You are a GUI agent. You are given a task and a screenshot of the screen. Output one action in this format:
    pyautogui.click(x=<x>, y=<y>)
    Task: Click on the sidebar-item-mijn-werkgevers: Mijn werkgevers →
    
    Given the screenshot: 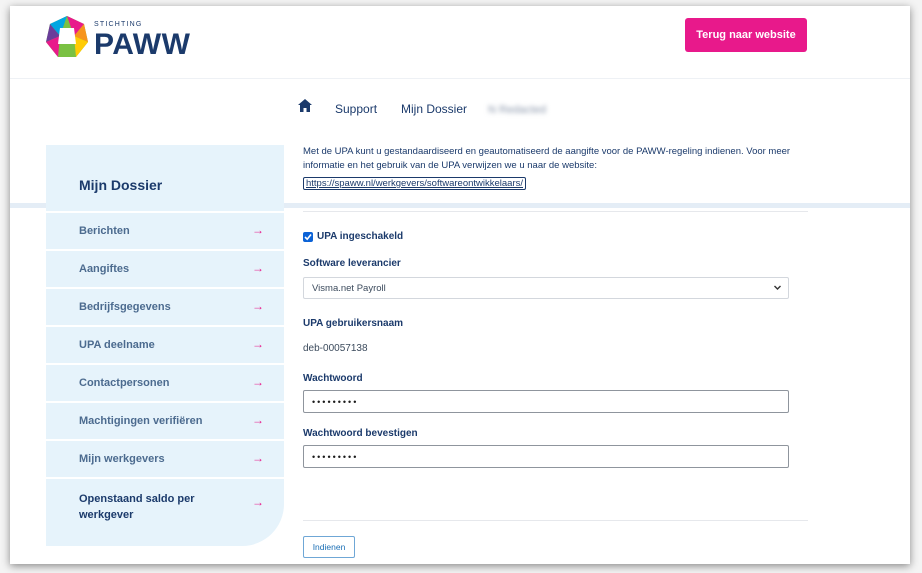 What is the action you would take?
    pyautogui.click(x=165, y=458)
    